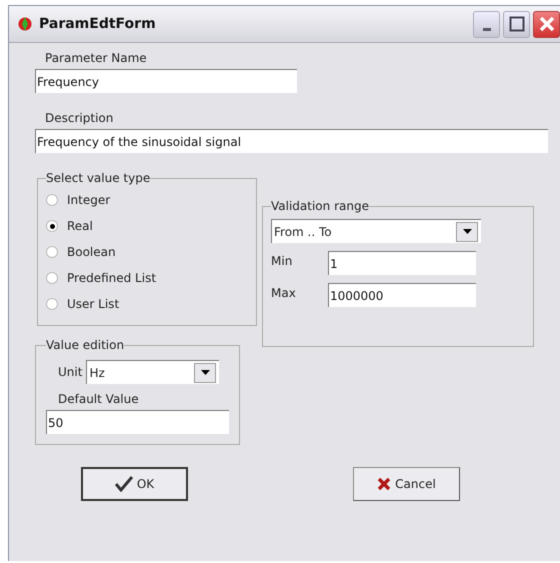 This screenshot has height=563, width=560. What do you see at coordinates (166, 81) in the screenshot?
I see `parameter-name-field: Frequency` at bounding box center [166, 81].